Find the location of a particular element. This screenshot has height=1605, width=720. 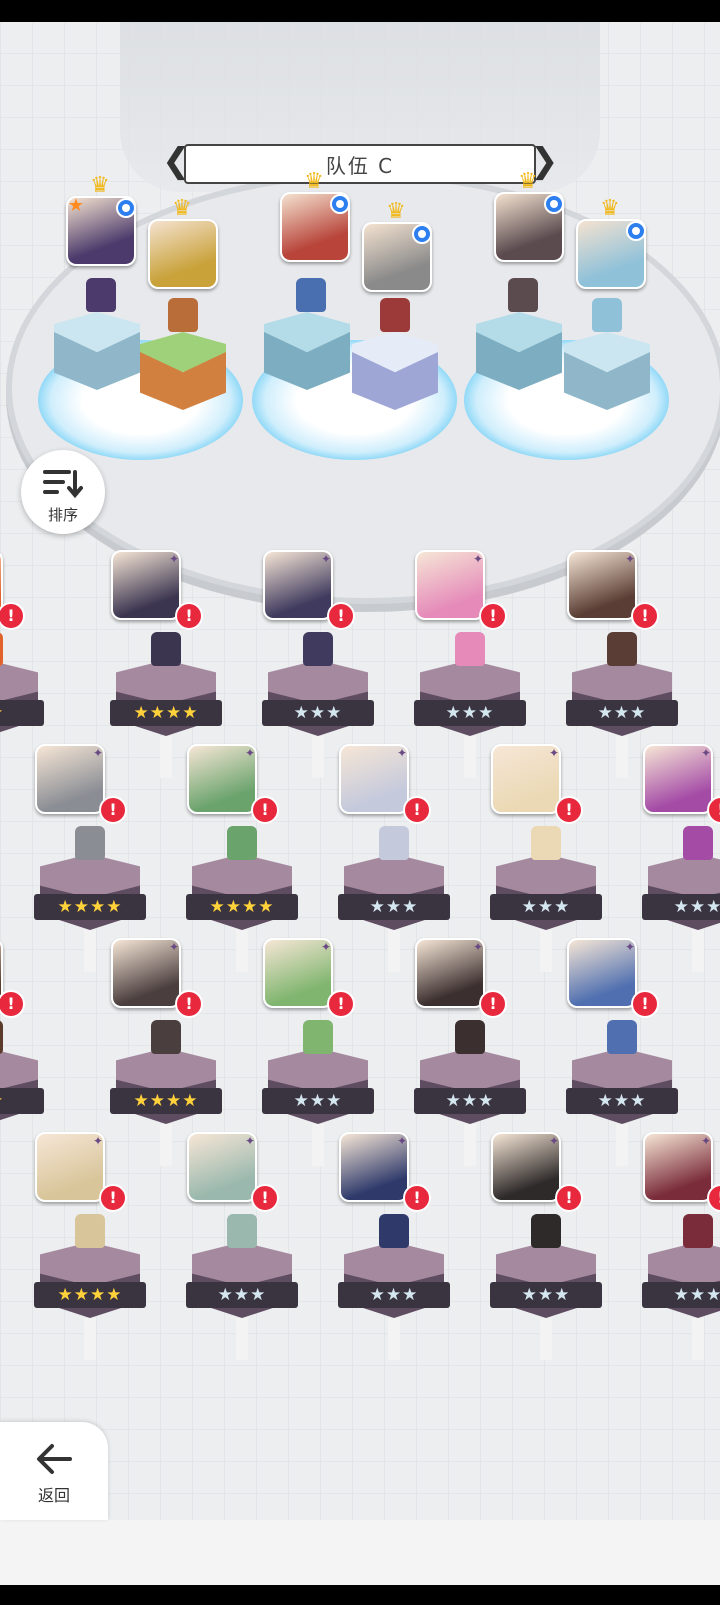

team-selector: ❮ 队伍 C ❯ is located at coordinates (360, 162).